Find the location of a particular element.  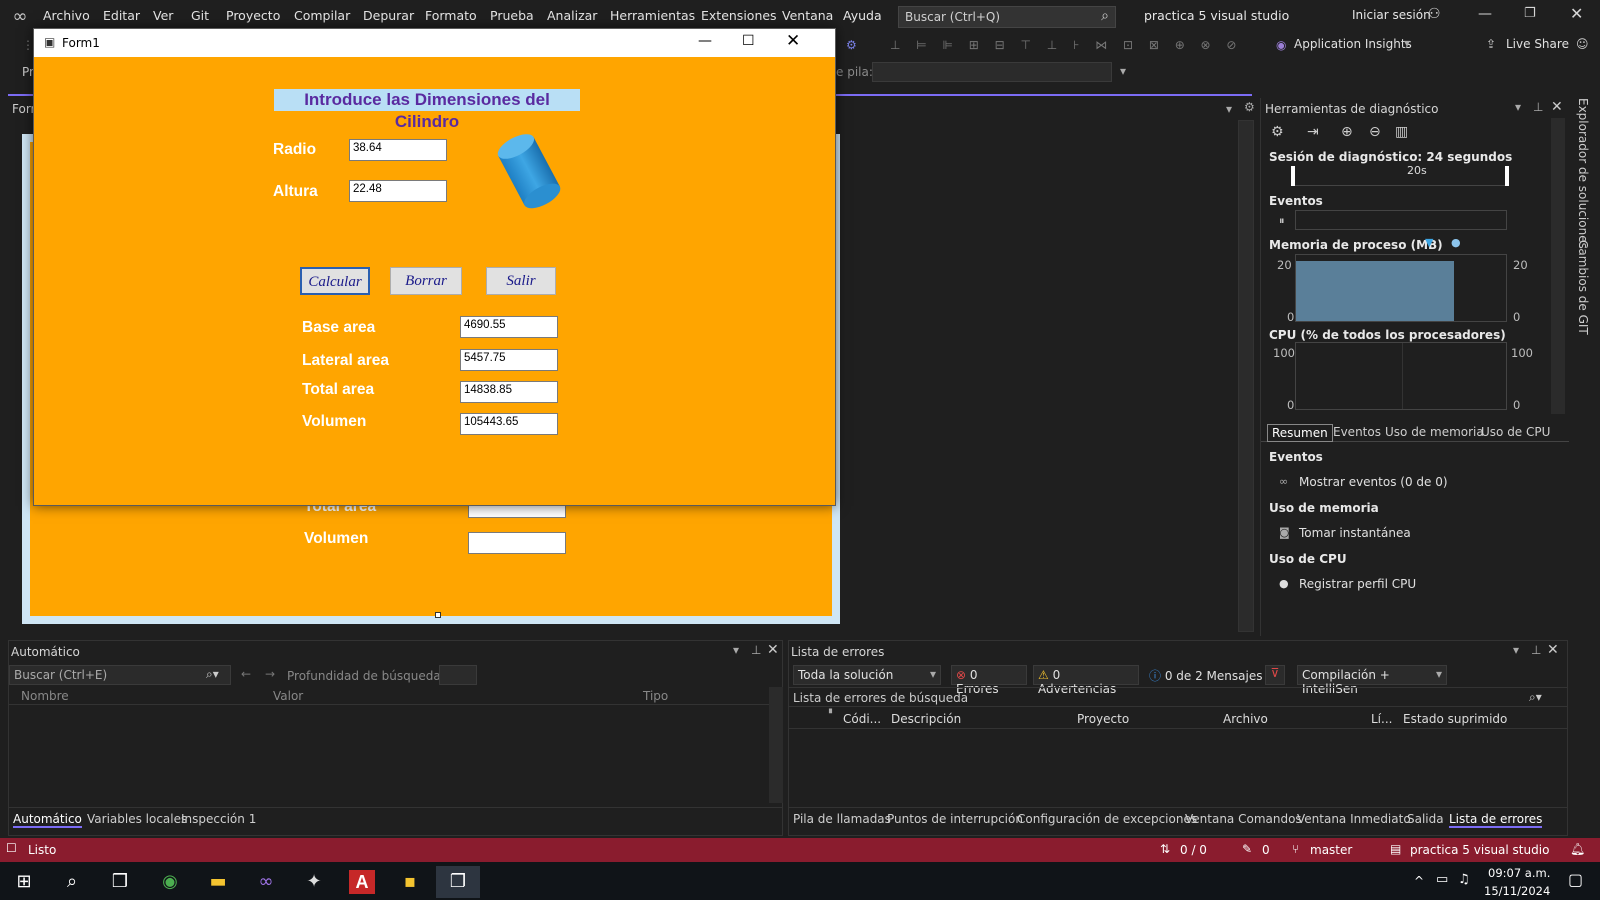

menu-analizar: Analizar is located at coordinates (572, 15).